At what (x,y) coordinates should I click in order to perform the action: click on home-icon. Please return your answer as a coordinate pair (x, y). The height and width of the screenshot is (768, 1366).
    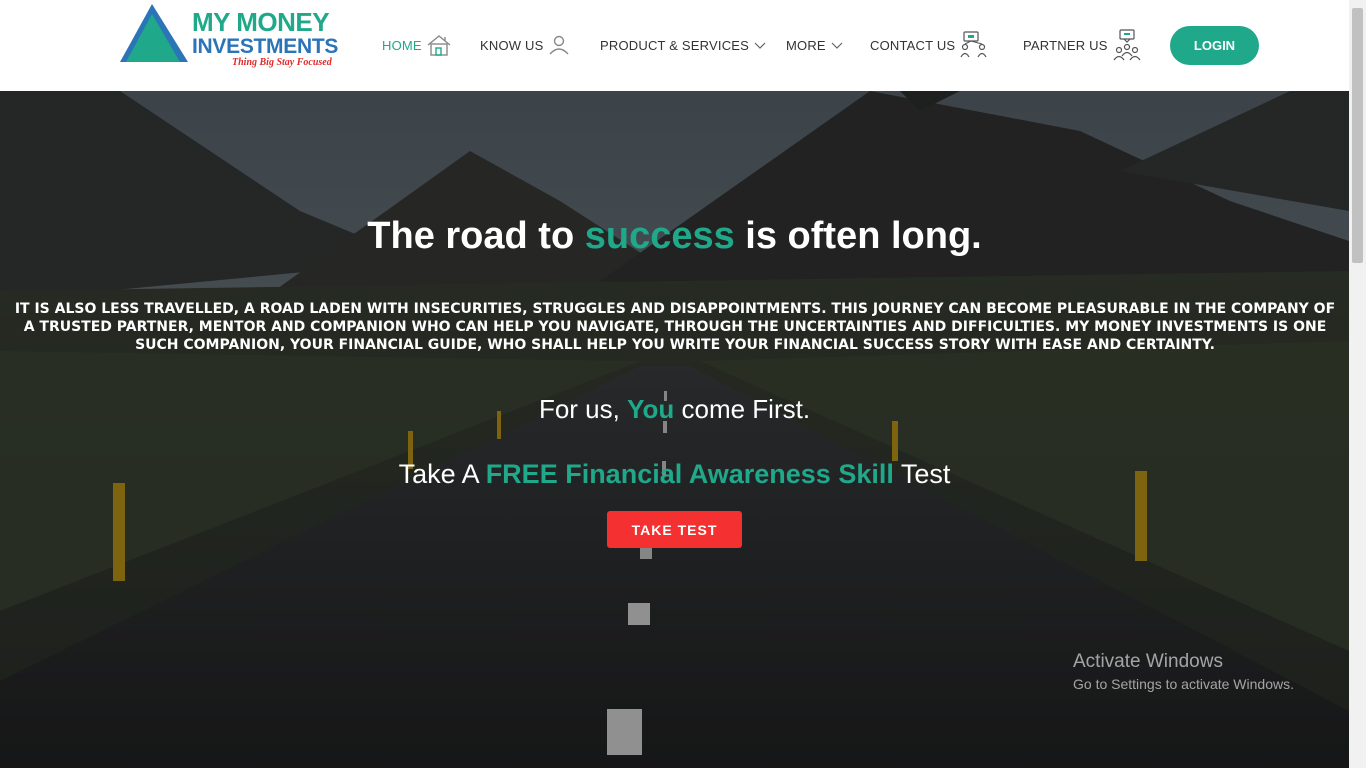
    Looking at the image, I should click on (439, 45).